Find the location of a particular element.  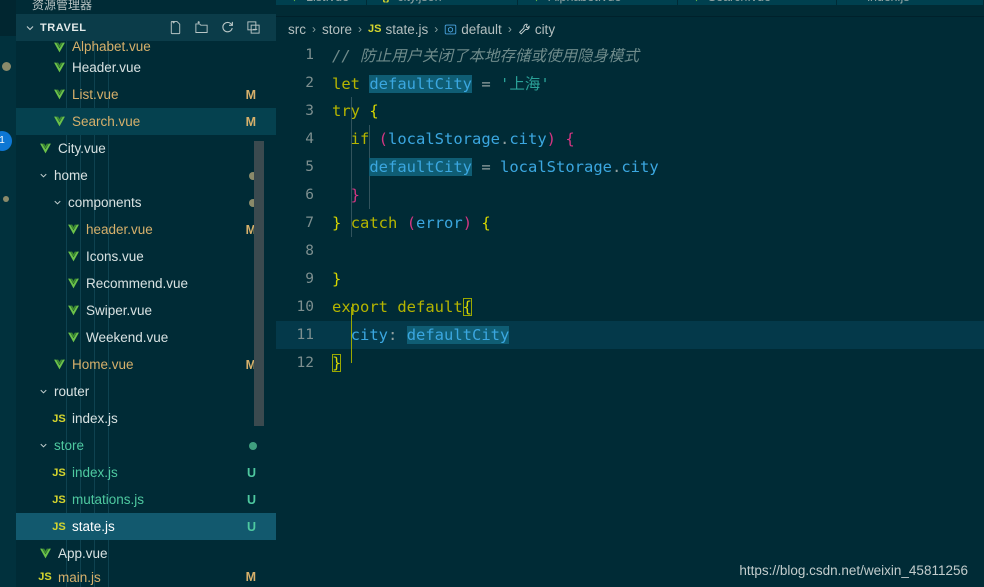

code-line-1: 1 // 防止用户关闭了本地存储或使用隐身模式 is located at coordinates (630, 55).